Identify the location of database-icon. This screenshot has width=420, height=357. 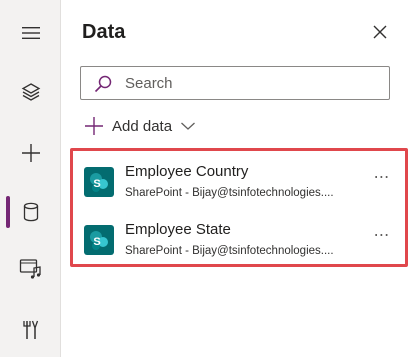
(30, 212).